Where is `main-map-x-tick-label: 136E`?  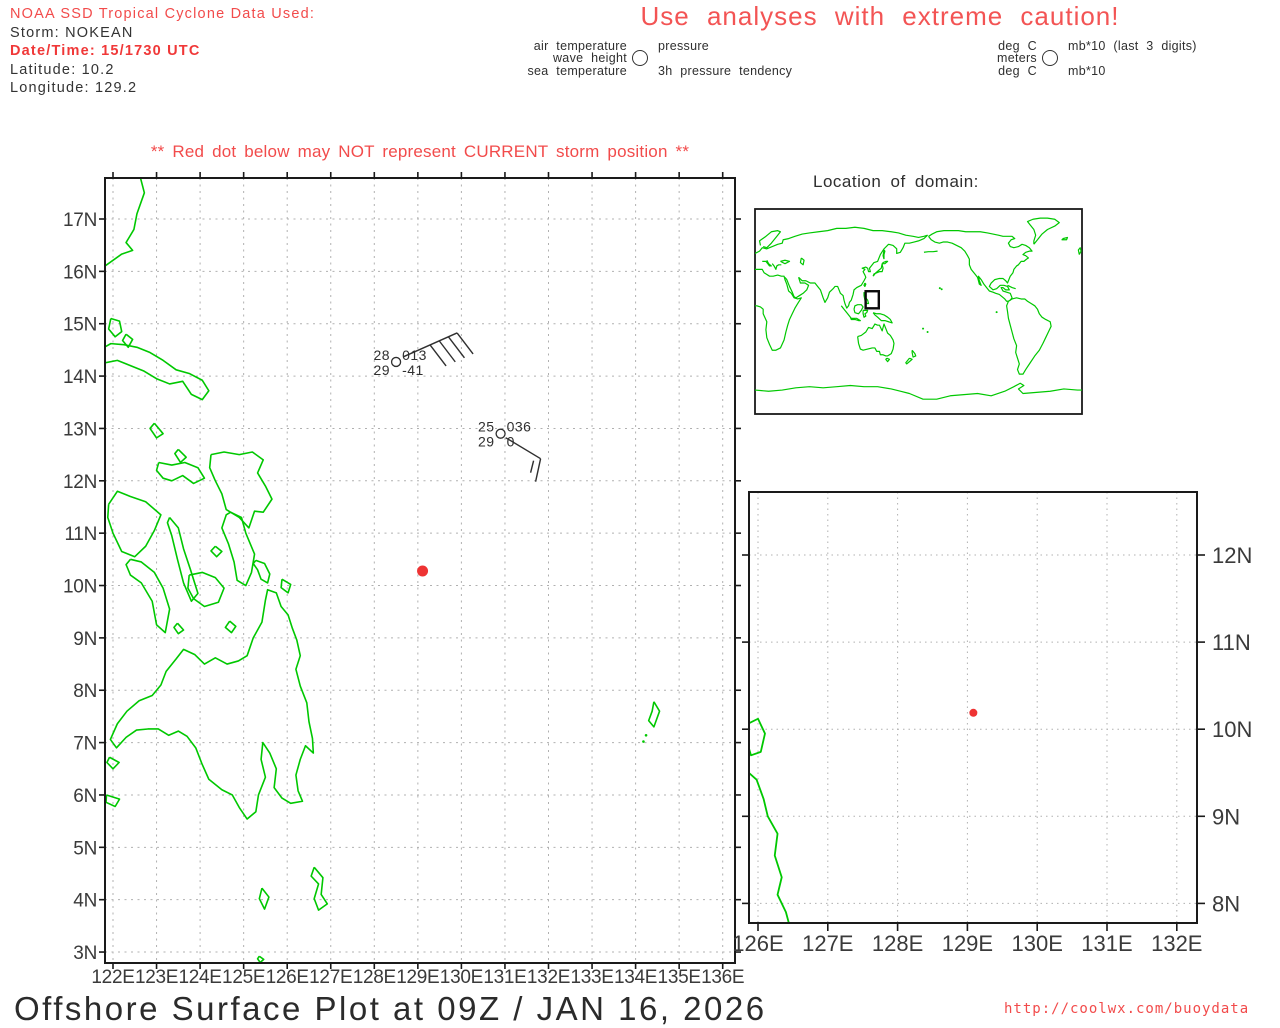
main-map-x-tick-label: 136E is located at coordinates (722, 977).